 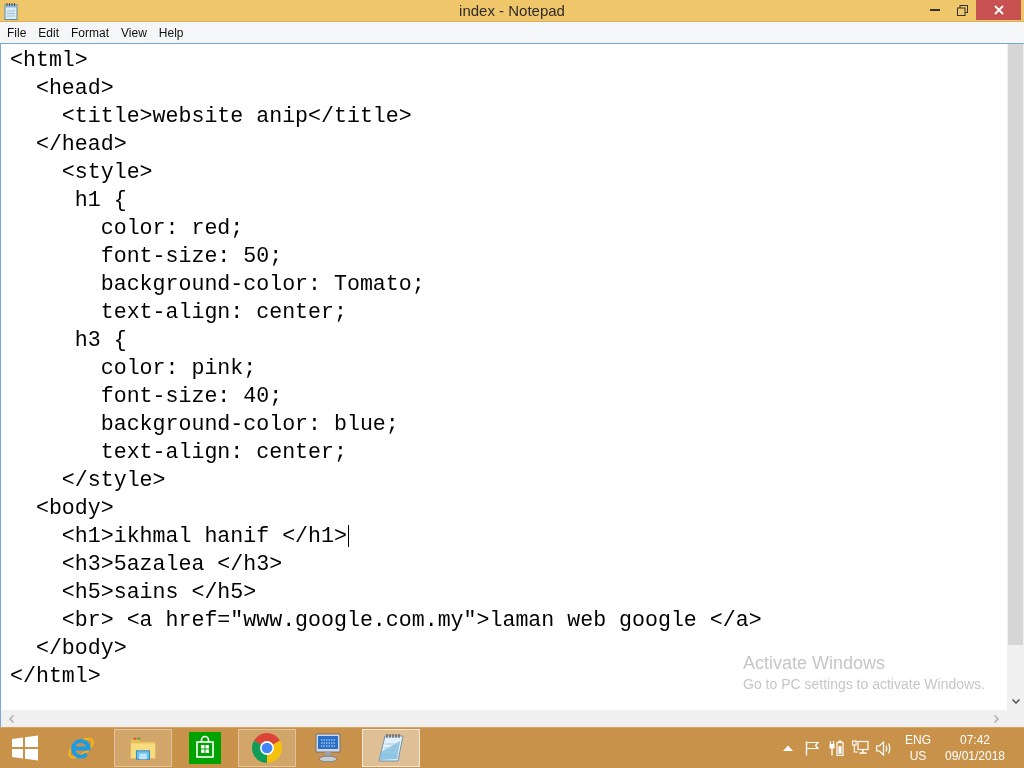 I want to click on scrollbar-thumb, so click(x=1015, y=344).